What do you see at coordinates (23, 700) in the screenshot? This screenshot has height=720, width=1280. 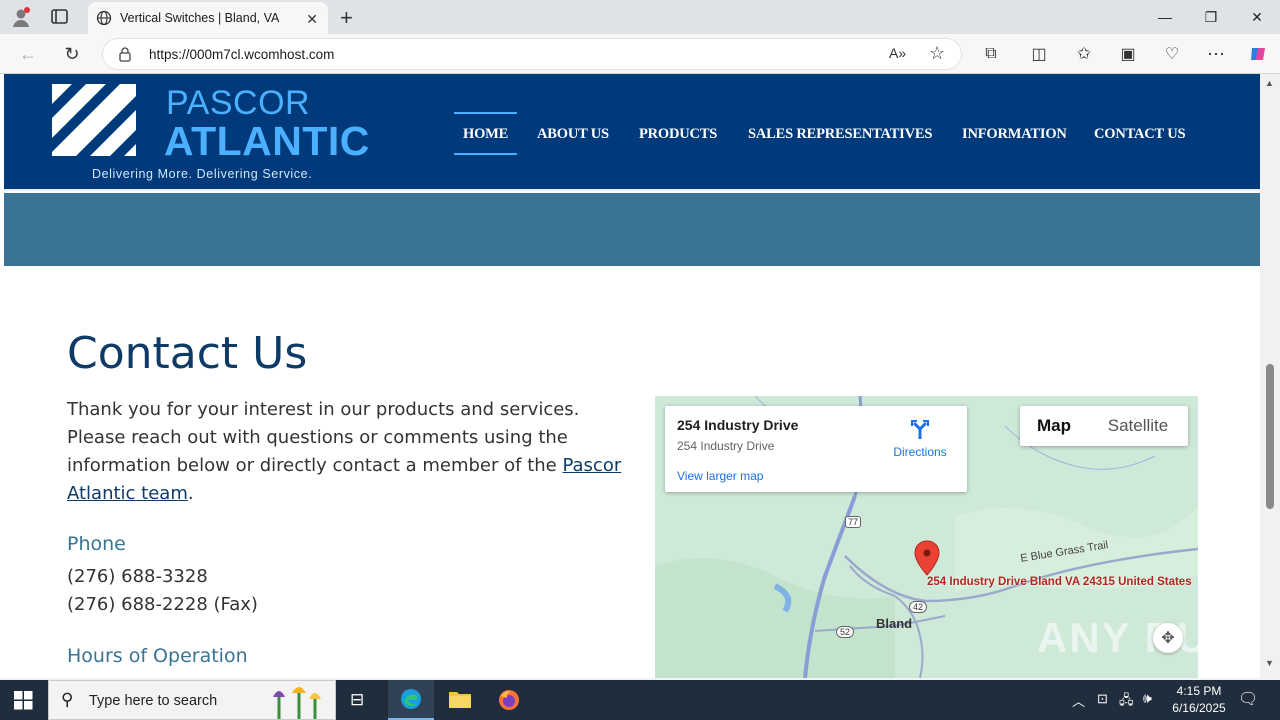 I see `windows-logo-icon` at bounding box center [23, 700].